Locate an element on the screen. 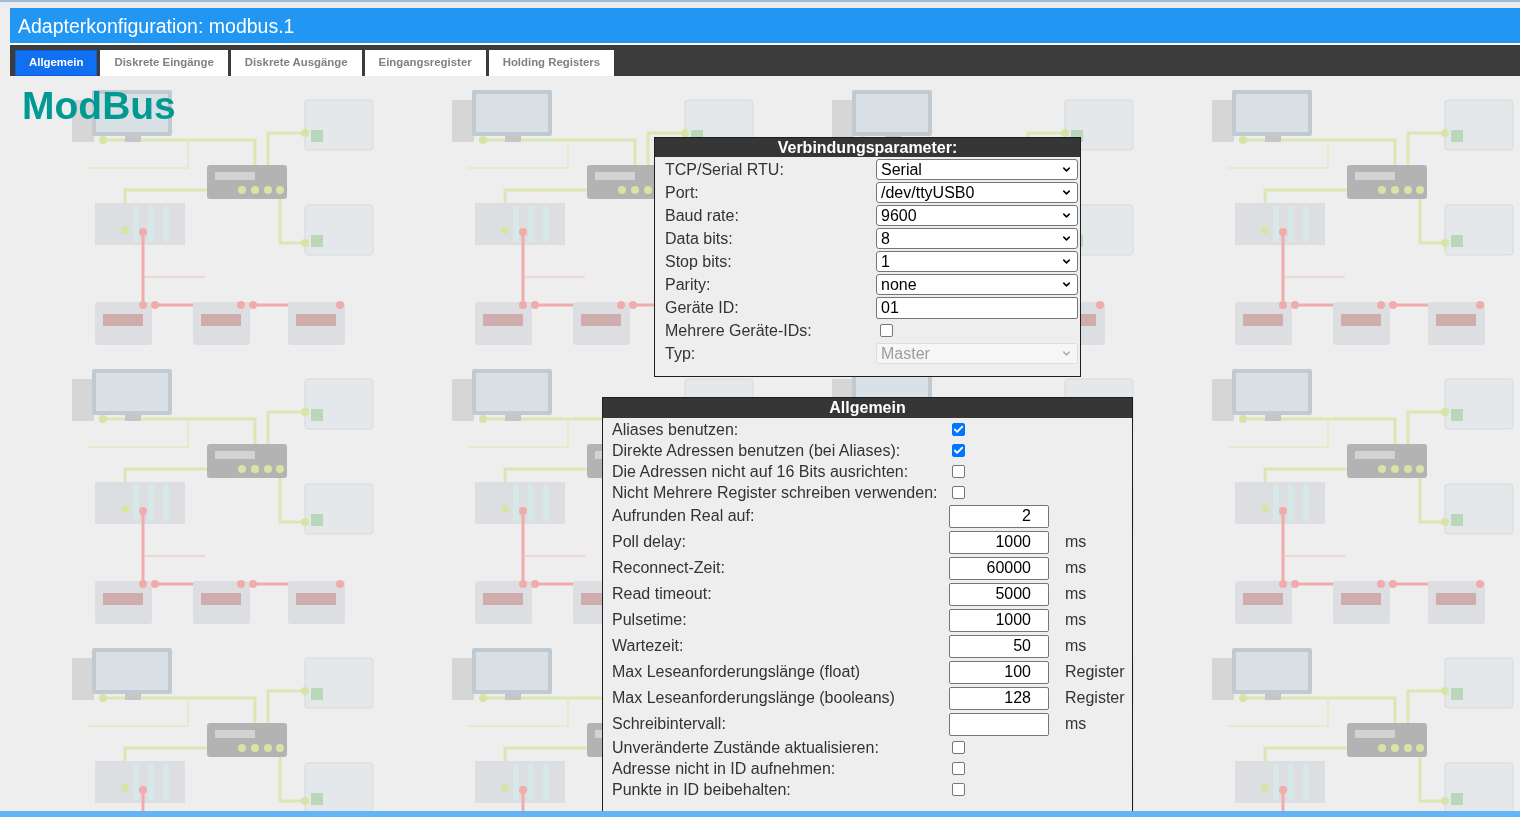 The height and width of the screenshot is (817, 1520). panel-header: Allgemein is located at coordinates (867, 408).